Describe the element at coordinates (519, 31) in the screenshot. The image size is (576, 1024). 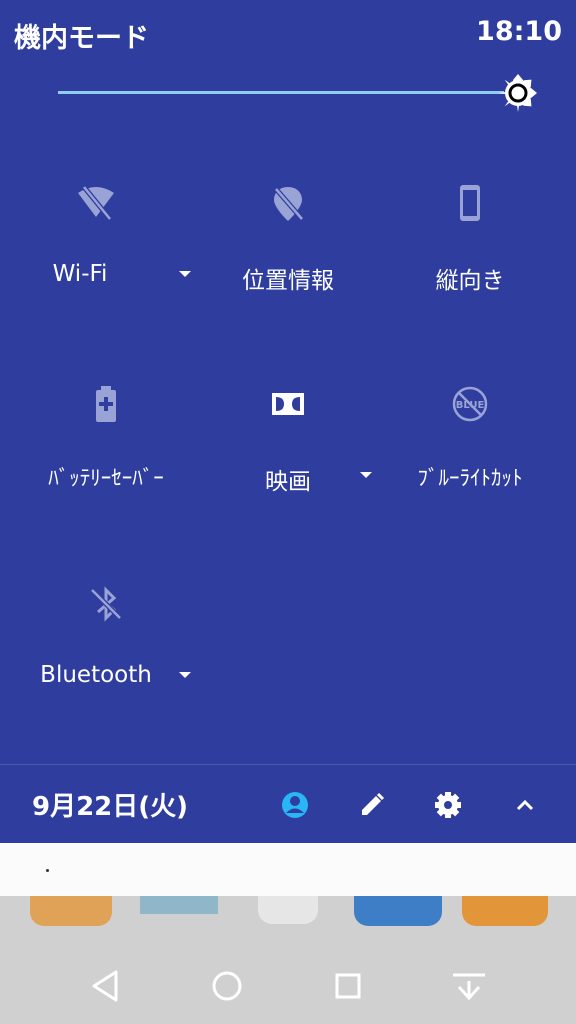
I see `clock: 18:10` at that location.